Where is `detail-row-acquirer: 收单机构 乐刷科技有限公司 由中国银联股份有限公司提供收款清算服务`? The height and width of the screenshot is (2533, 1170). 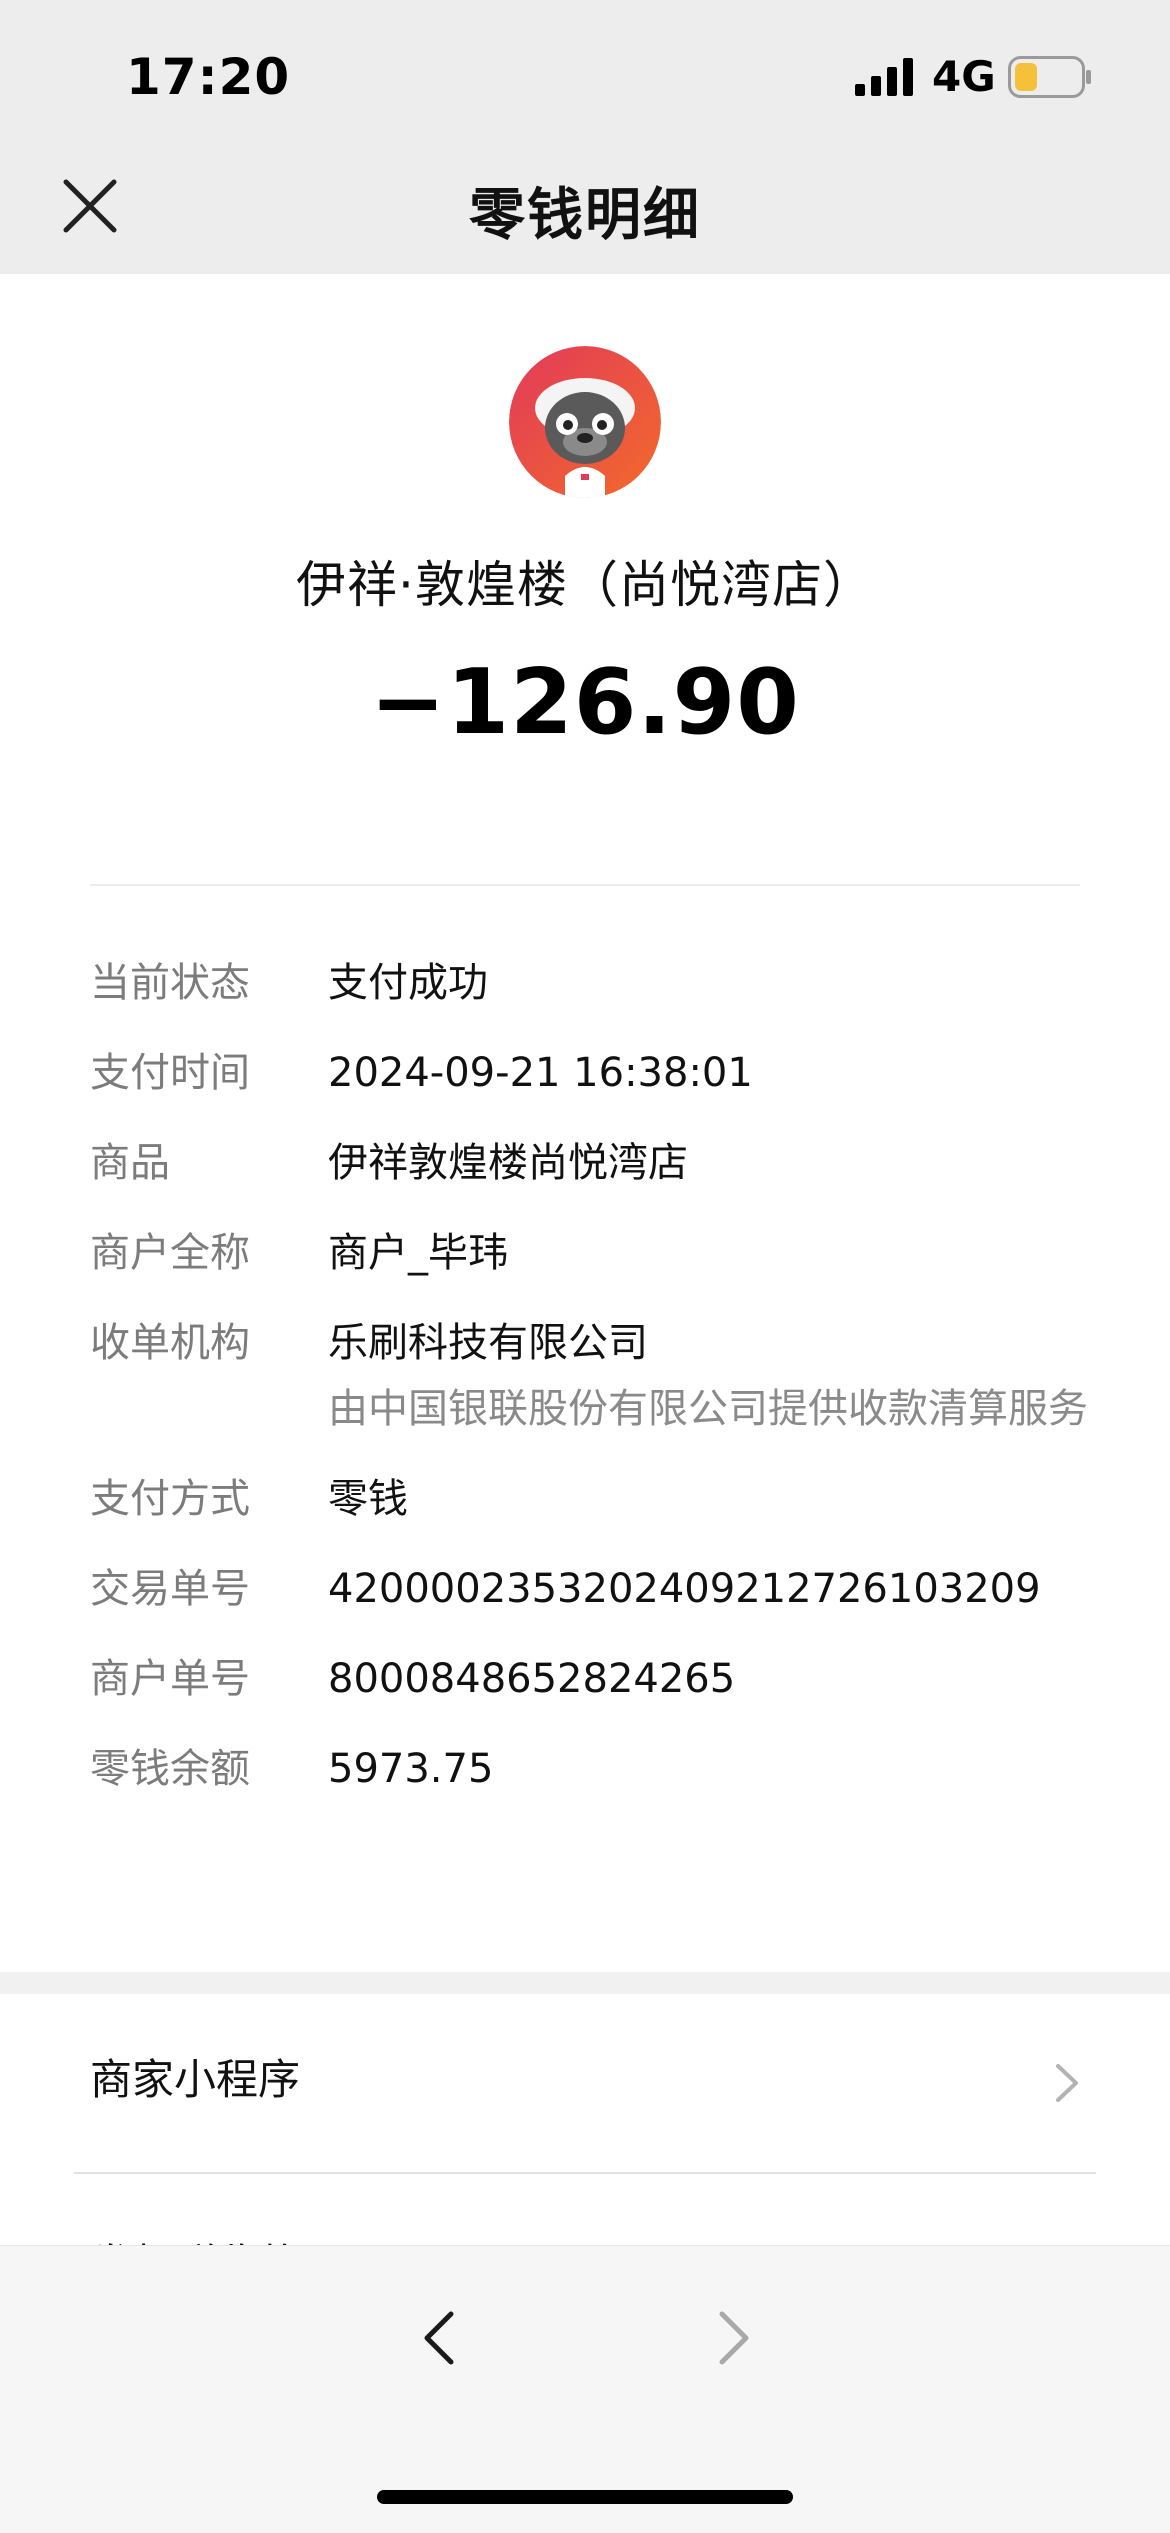
detail-row-acquirer: 收单机构 乐刷科技有限公司 由中国银联股份有限公司提供收款清算服务 is located at coordinates (590, 1376).